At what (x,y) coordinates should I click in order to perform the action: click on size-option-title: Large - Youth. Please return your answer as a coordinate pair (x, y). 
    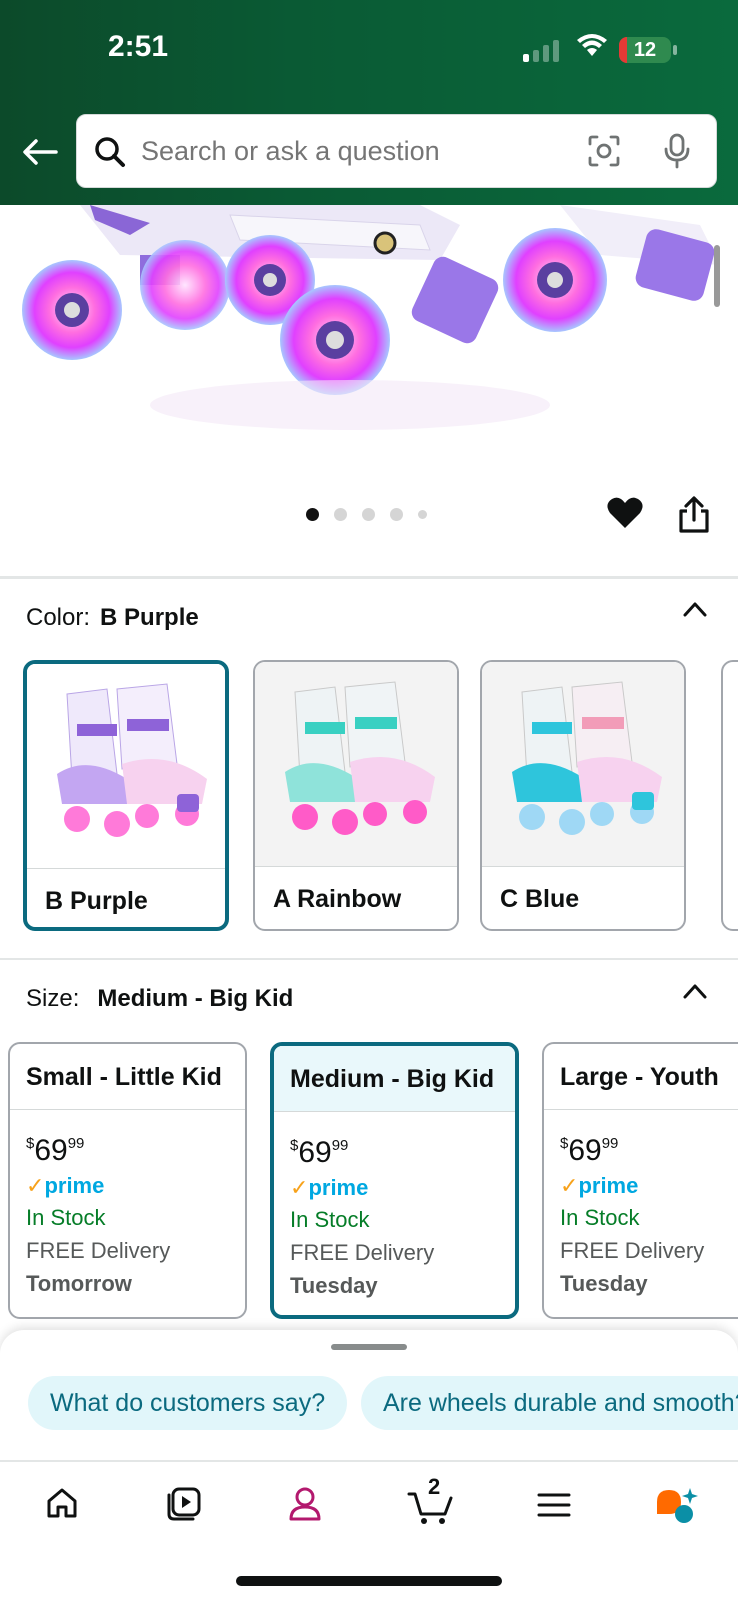
    Looking at the image, I should click on (641, 1077).